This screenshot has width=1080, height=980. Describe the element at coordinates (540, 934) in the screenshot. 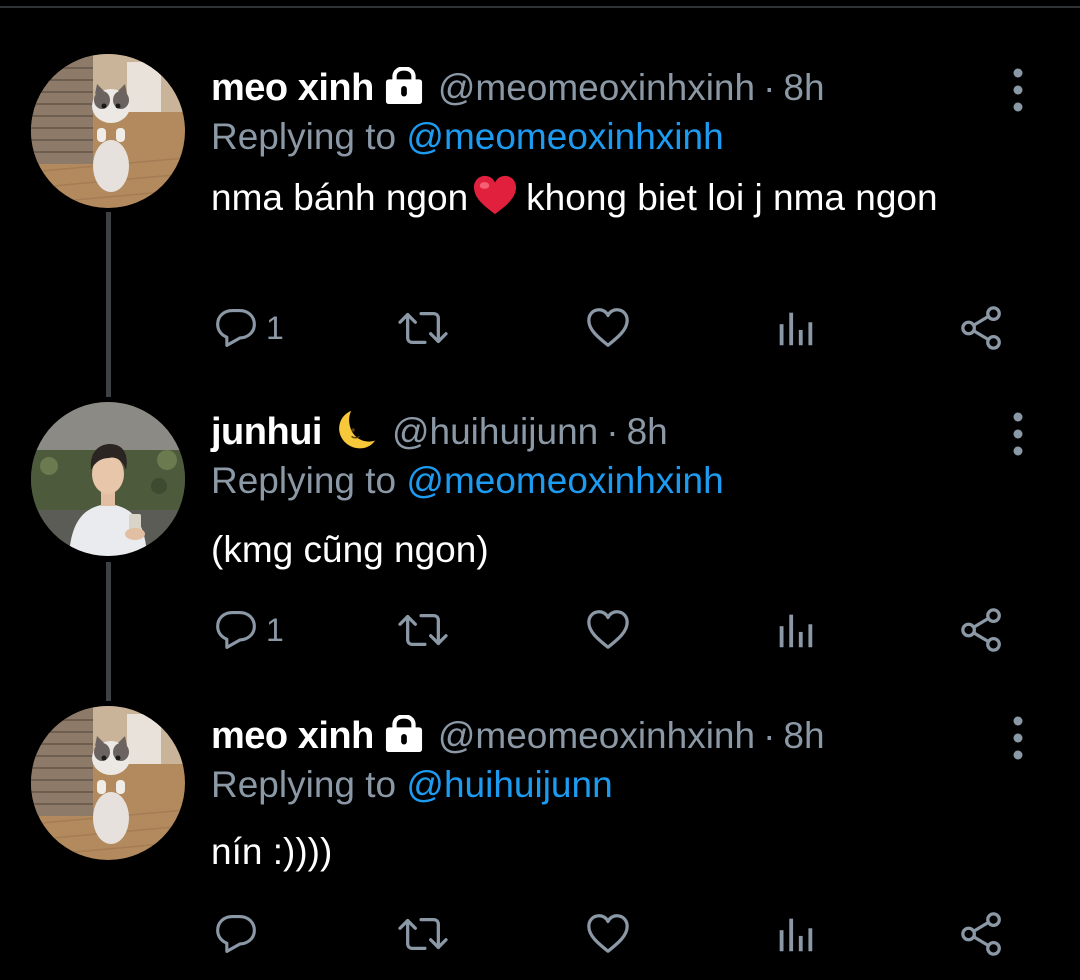

I see `action-bar` at that location.